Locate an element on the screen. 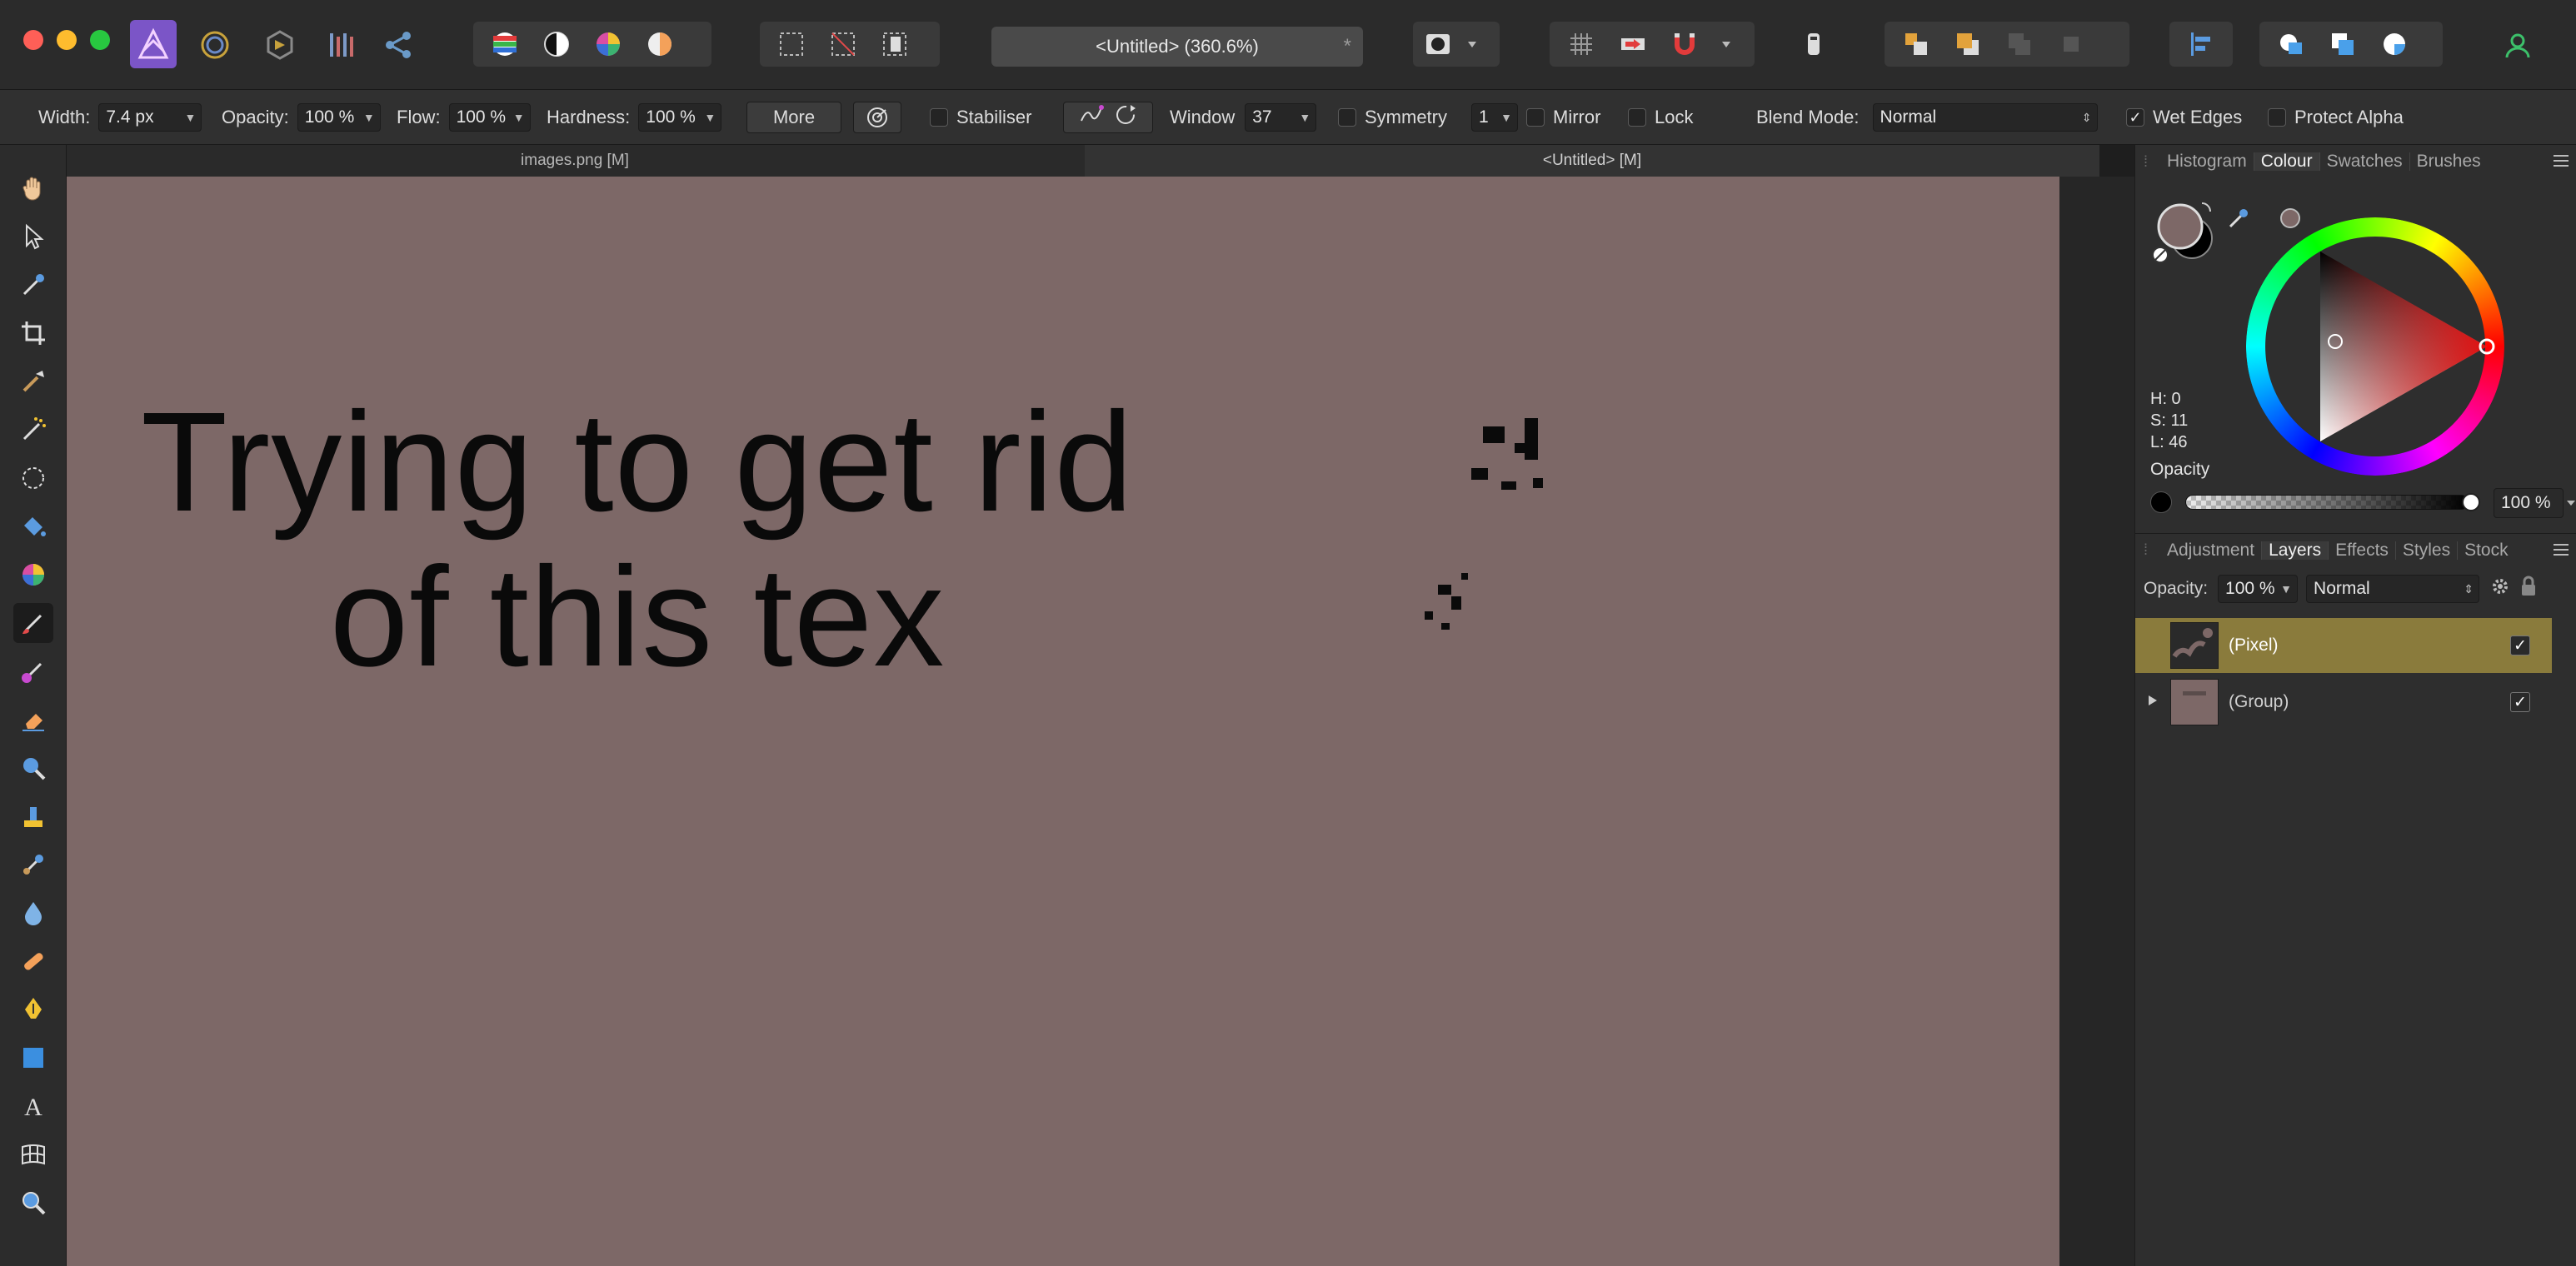  colour-opacity-field: 100 % is located at coordinates (2529, 503).